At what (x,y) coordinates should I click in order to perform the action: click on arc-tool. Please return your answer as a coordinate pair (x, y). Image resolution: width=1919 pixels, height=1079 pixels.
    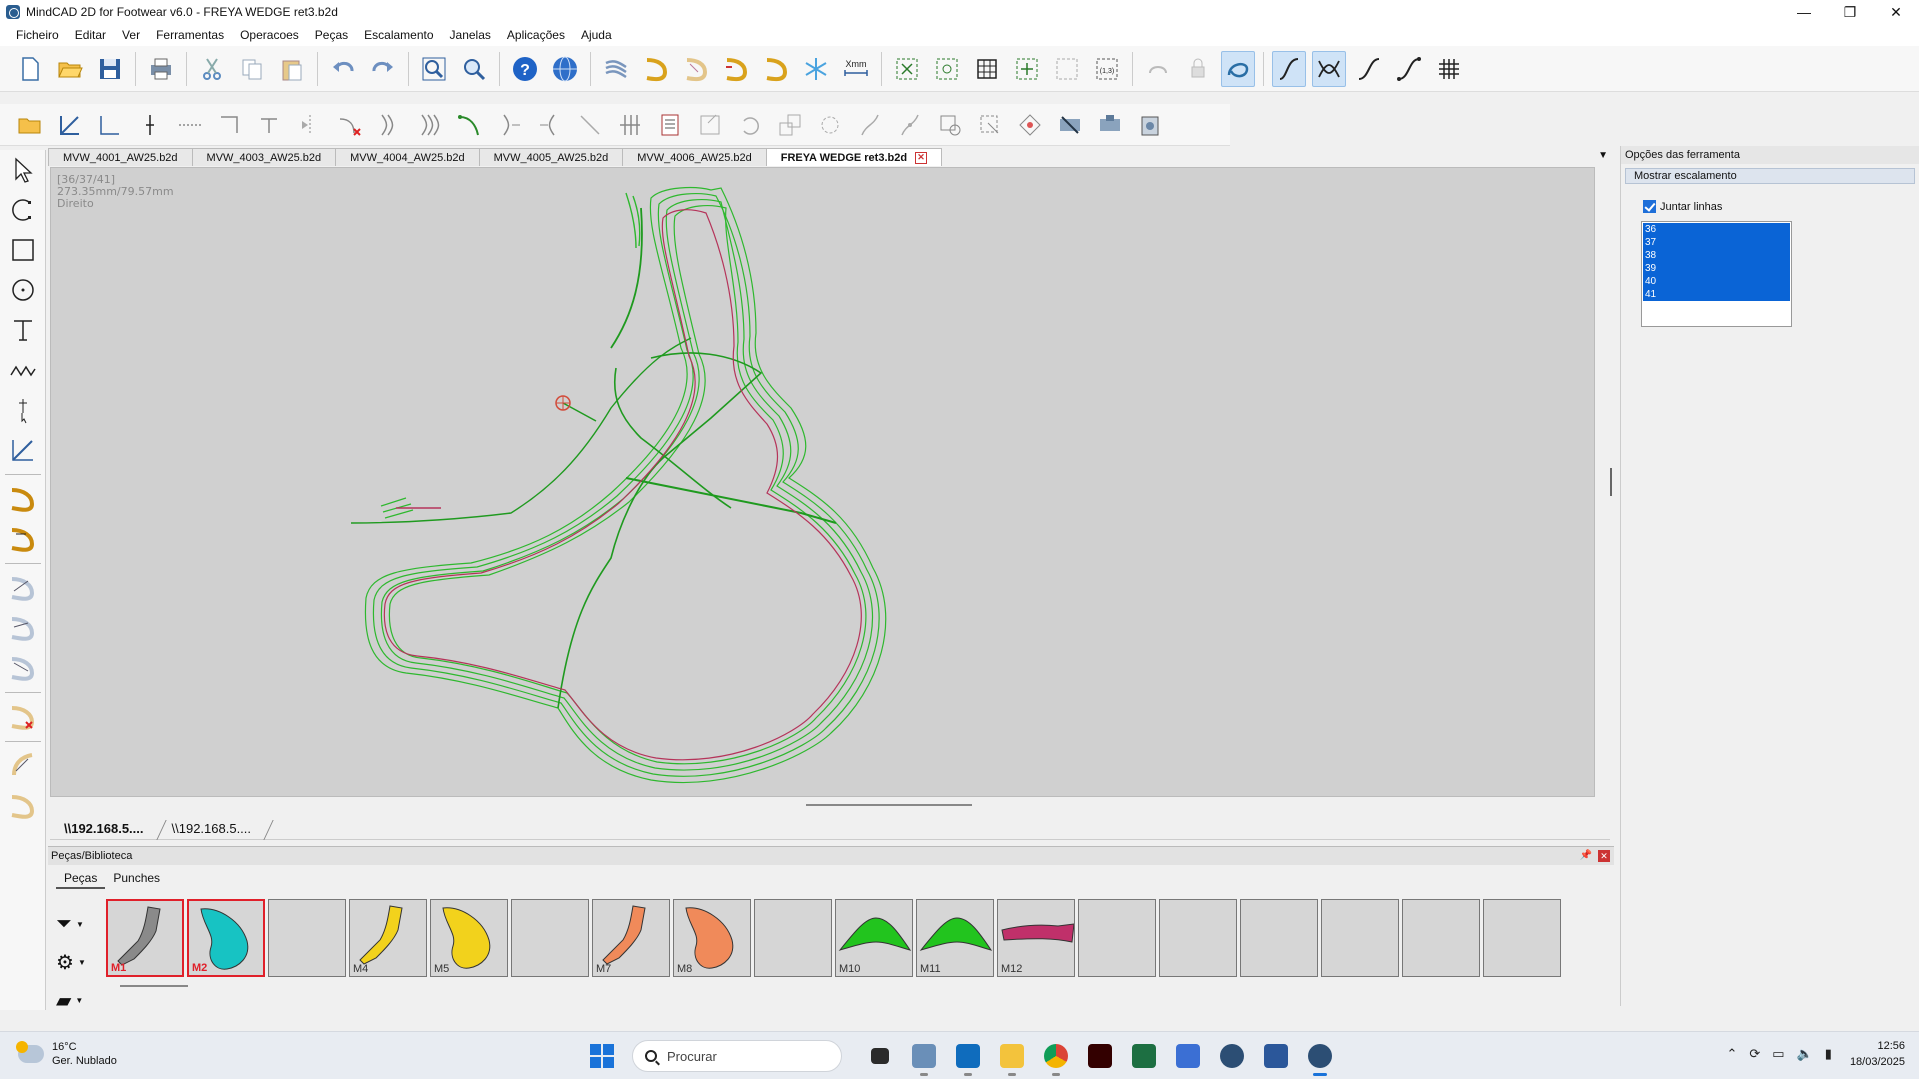
    Looking at the image, I should click on (23, 210).